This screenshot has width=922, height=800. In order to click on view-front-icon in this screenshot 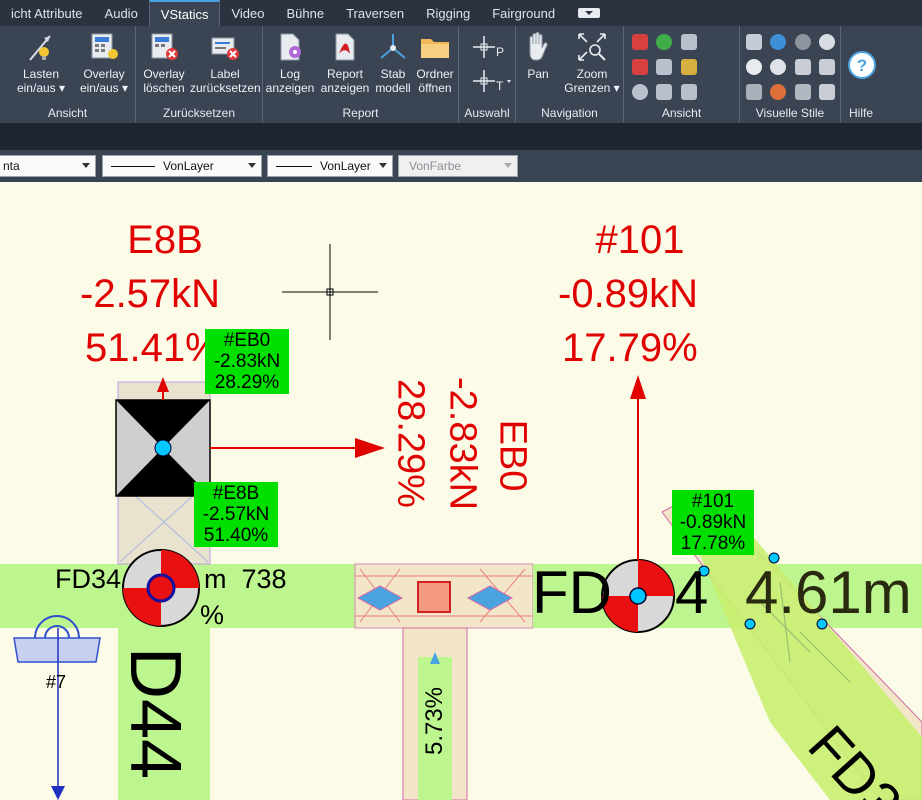, I will do `click(664, 67)`.